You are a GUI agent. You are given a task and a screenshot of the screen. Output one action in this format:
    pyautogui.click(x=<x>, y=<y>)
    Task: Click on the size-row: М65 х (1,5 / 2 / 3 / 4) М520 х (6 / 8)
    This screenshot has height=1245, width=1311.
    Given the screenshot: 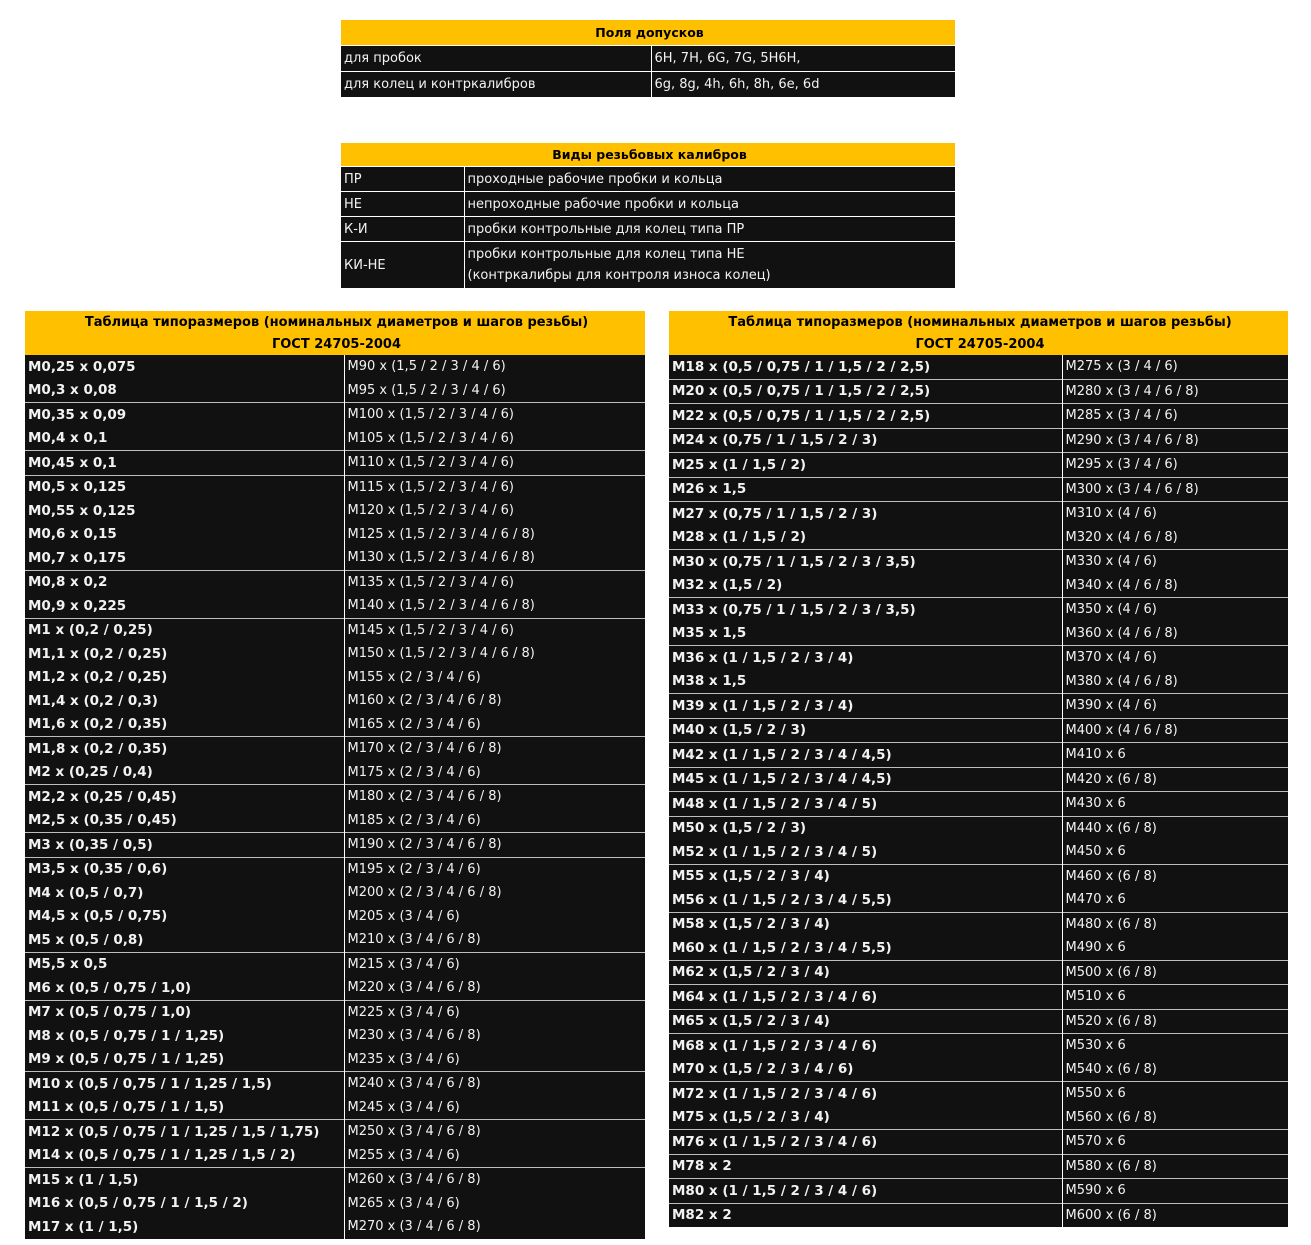 What is the action you would take?
    pyautogui.click(x=978, y=1021)
    